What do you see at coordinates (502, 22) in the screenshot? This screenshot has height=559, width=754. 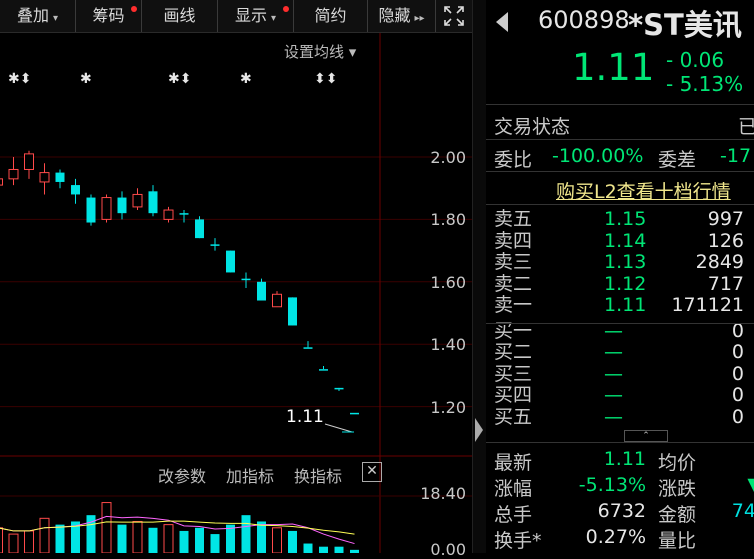 I see `prev-stock-icon` at bounding box center [502, 22].